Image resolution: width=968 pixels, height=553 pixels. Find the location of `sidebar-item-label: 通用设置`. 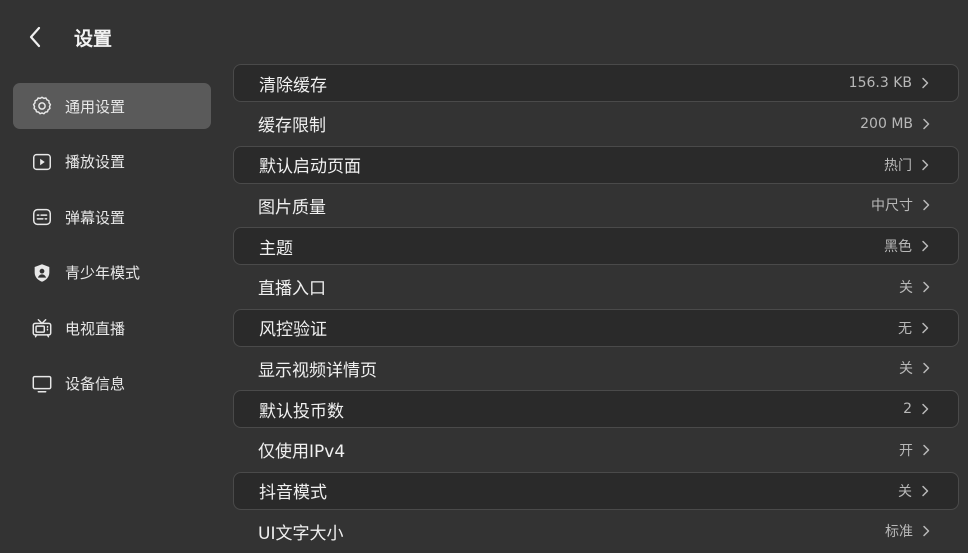

sidebar-item-label: 通用设置 is located at coordinates (95, 106).